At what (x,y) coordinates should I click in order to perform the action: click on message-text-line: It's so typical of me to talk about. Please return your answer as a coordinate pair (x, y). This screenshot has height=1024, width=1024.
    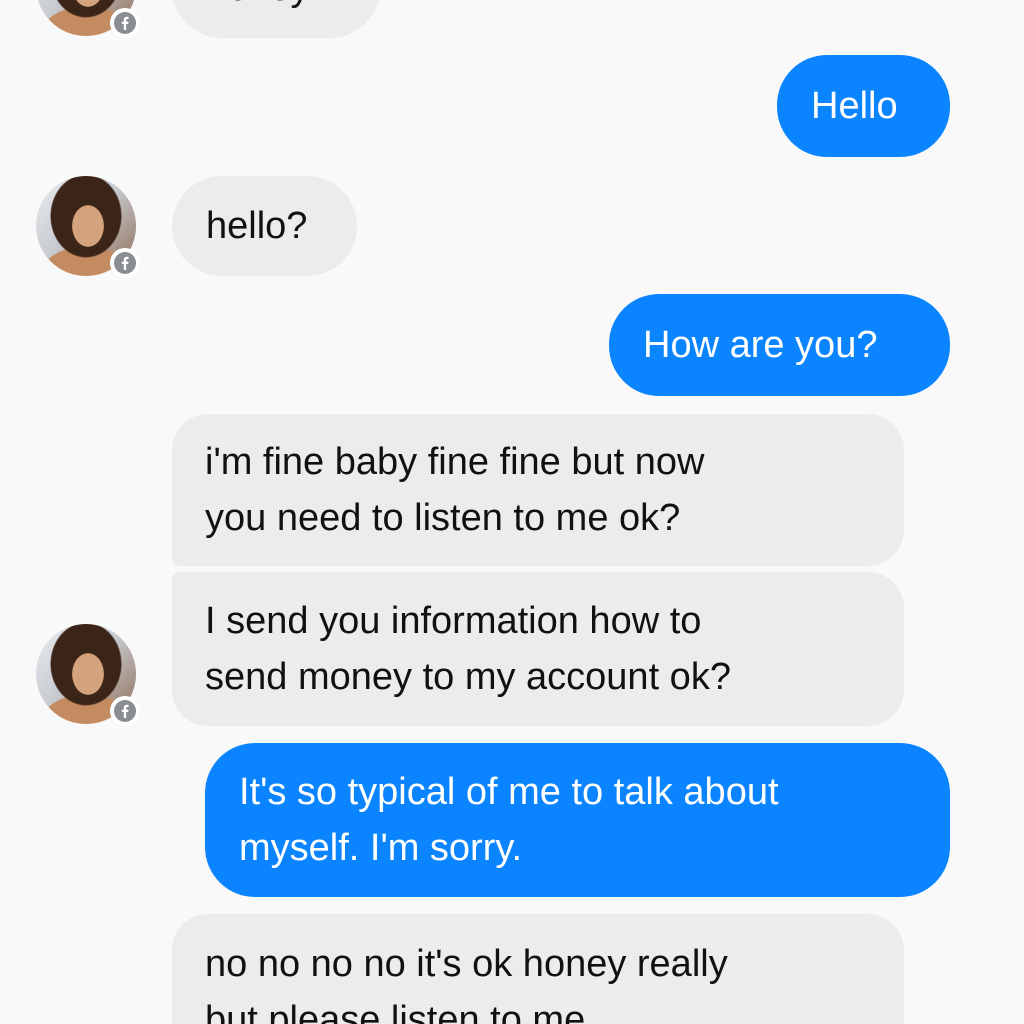
    Looking at the image, I should click on (509, 792).